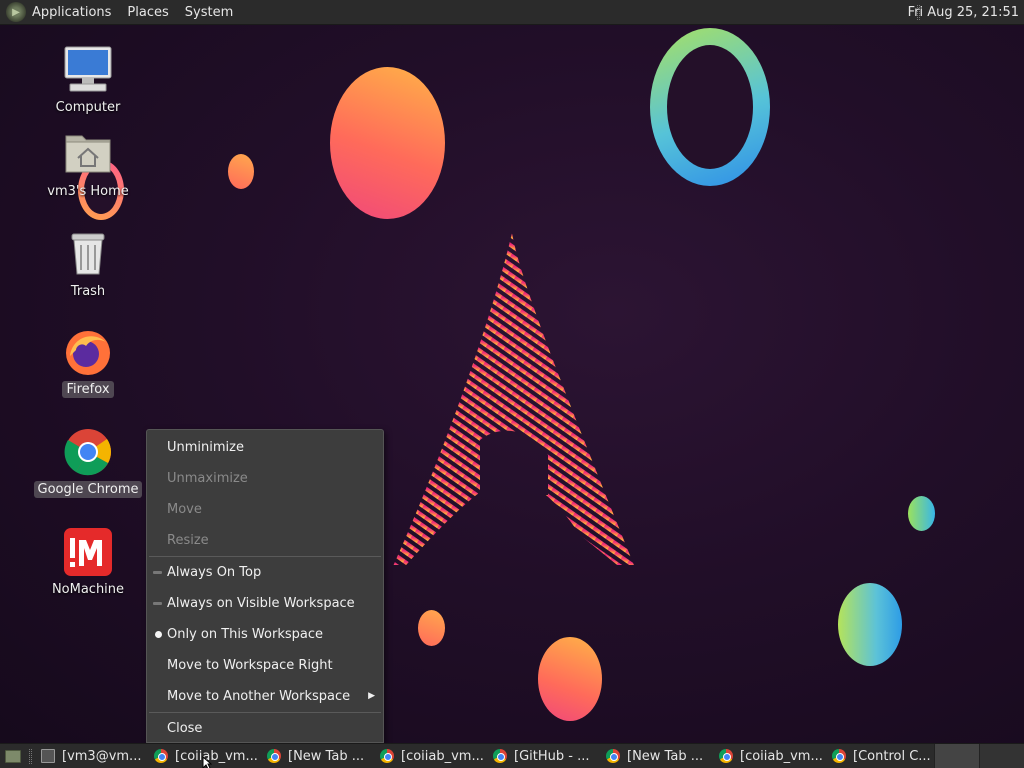 The height and width of the screenshot is (768, 1024). What do you see at coordinates (513, 399) in the screenshot?
I see `arch-logo` at bounding box center [513, 399].